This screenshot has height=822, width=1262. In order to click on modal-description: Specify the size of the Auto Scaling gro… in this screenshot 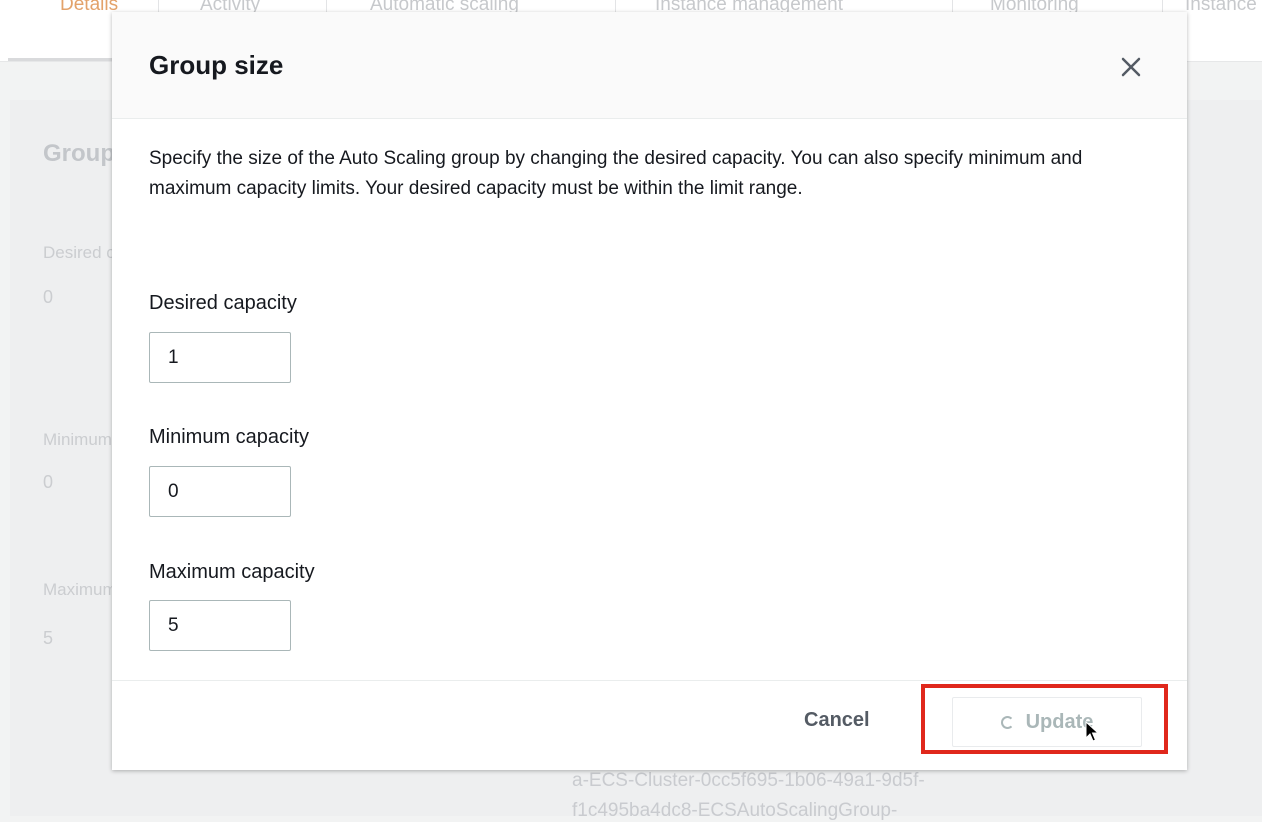, I will do `click(616, 173)`.